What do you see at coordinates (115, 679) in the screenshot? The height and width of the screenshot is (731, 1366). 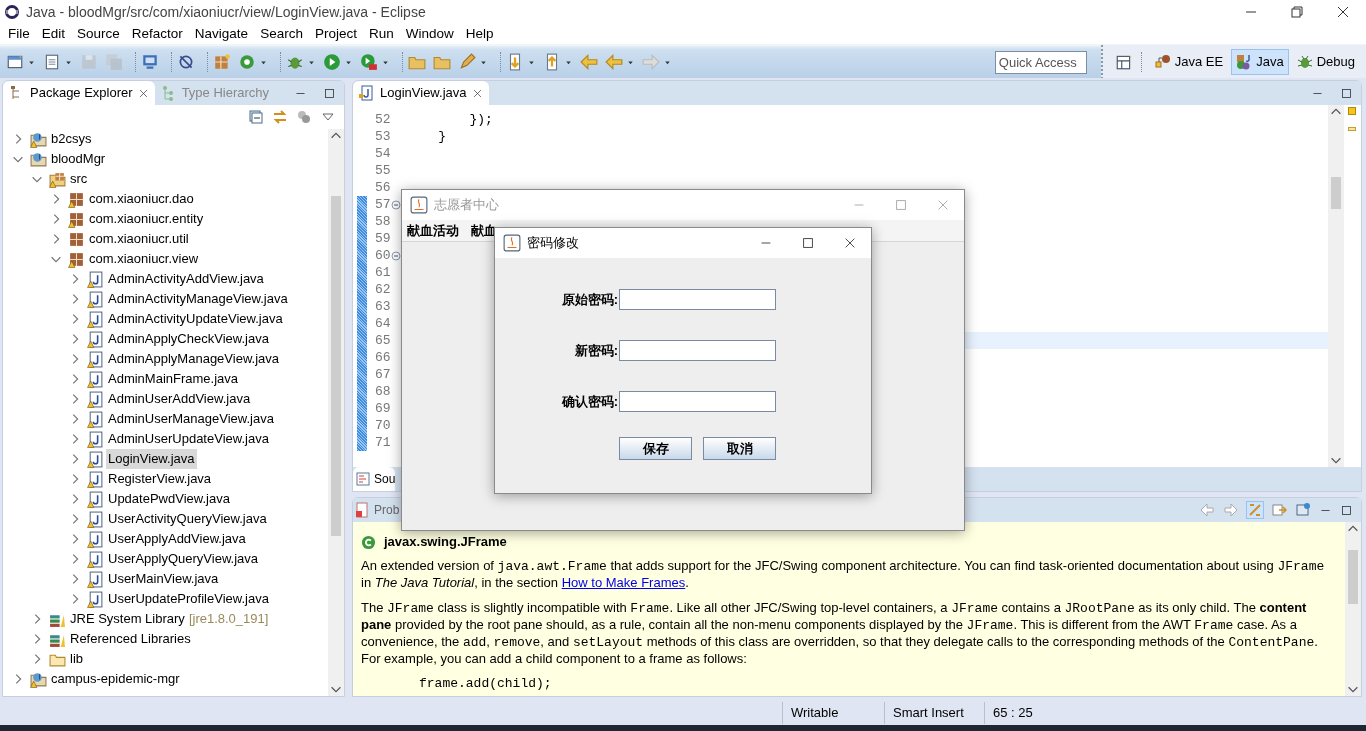 I see `tree-item: campus-epidemic-mgr` at bounding box center [115, 679].